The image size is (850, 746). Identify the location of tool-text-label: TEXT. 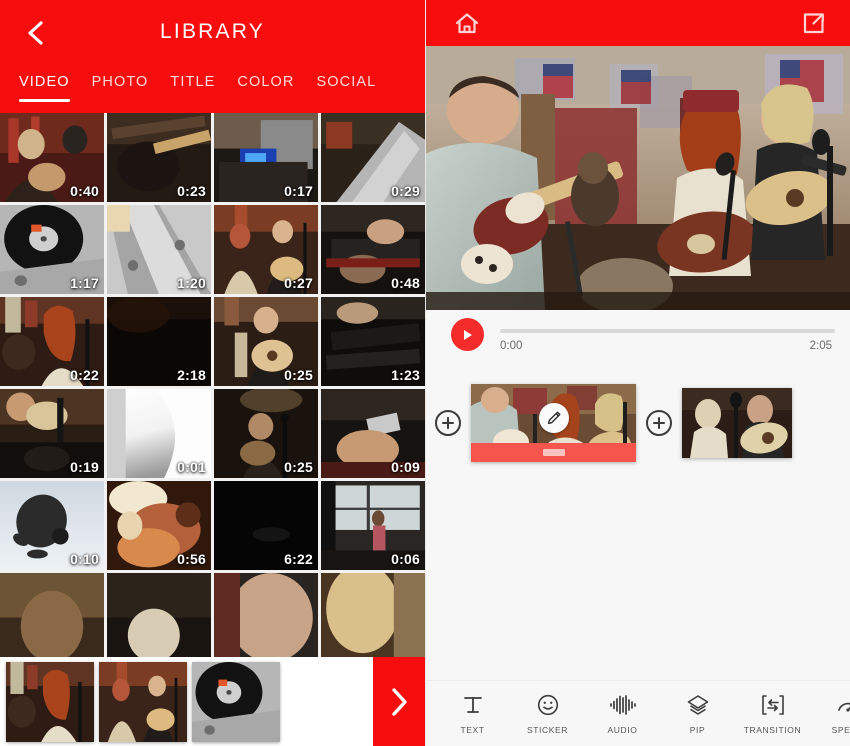
(472, 730).